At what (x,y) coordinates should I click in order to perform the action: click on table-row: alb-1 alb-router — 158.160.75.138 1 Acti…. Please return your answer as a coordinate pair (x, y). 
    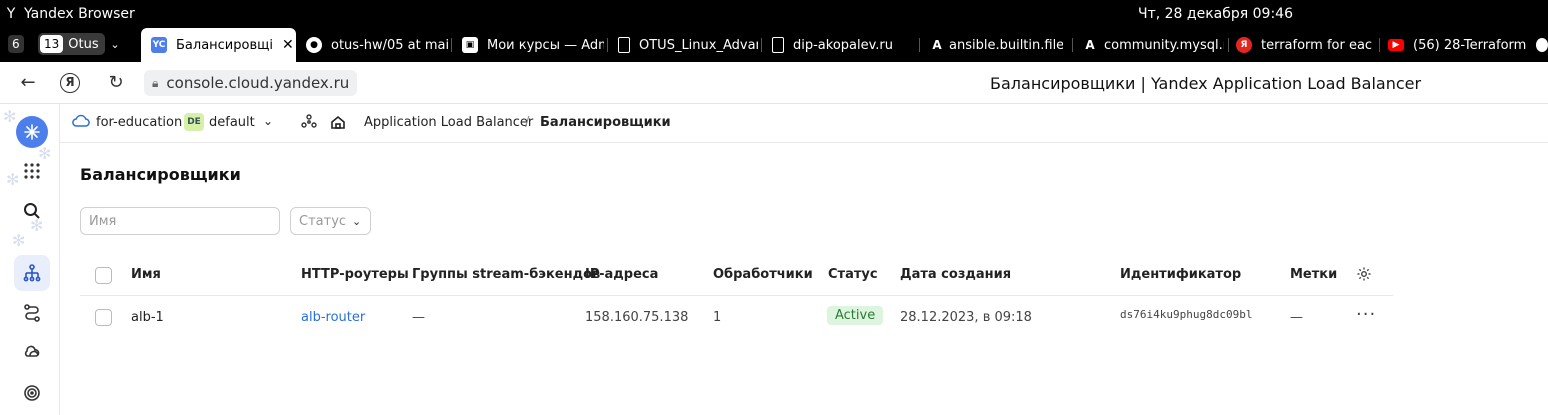
    Looking at the image, I should click on (736, 317).